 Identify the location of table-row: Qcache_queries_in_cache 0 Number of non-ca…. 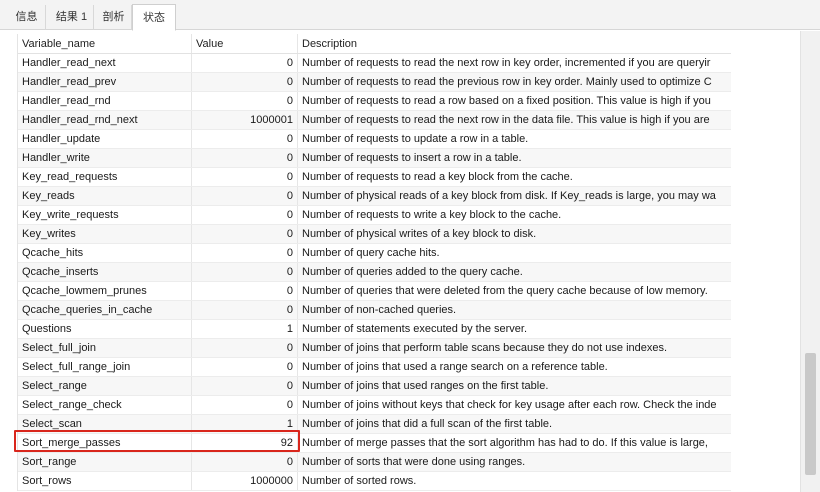
(374, 310).